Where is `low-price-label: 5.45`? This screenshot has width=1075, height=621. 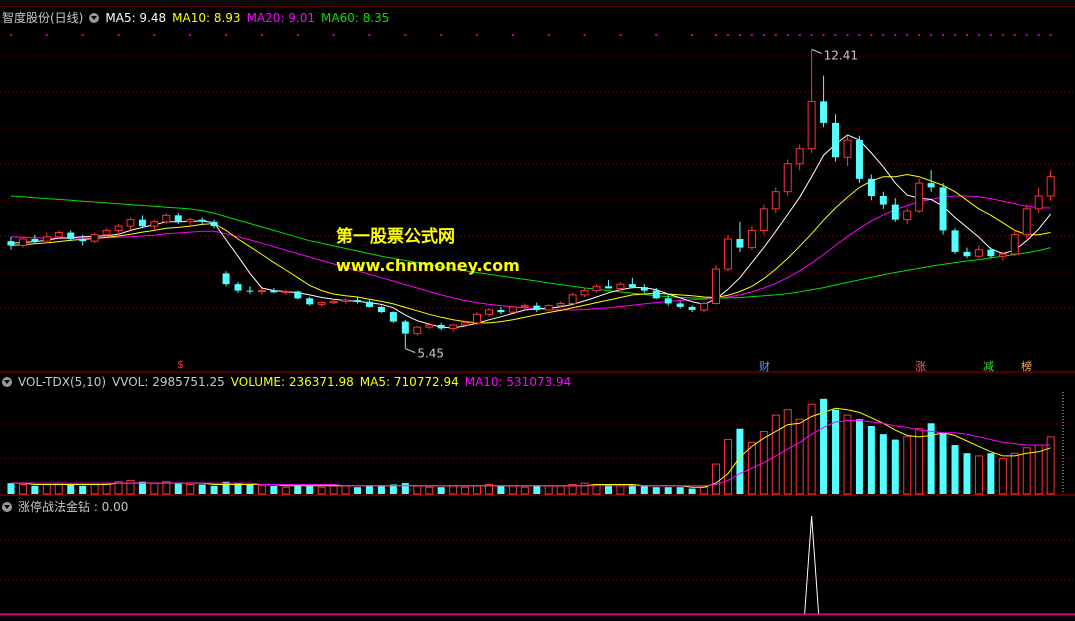 low-price-label: 5.45 is located at coordinates (430, 354).